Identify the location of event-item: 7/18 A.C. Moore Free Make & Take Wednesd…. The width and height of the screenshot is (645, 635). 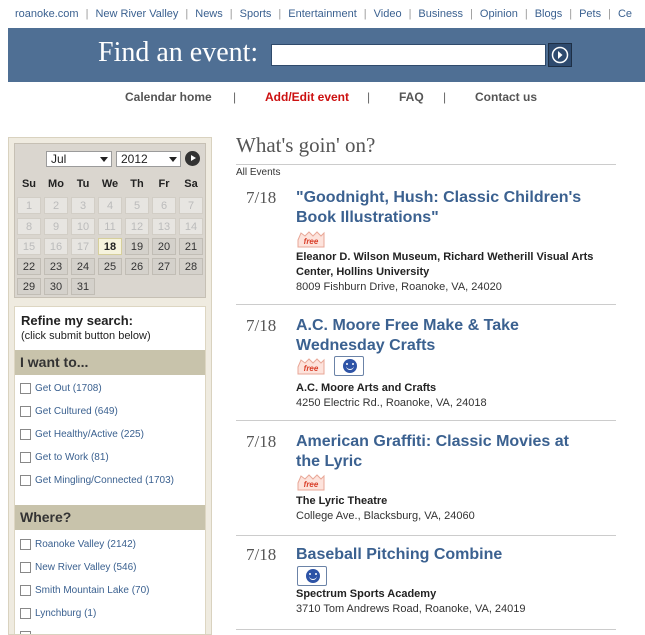
(426, 368).